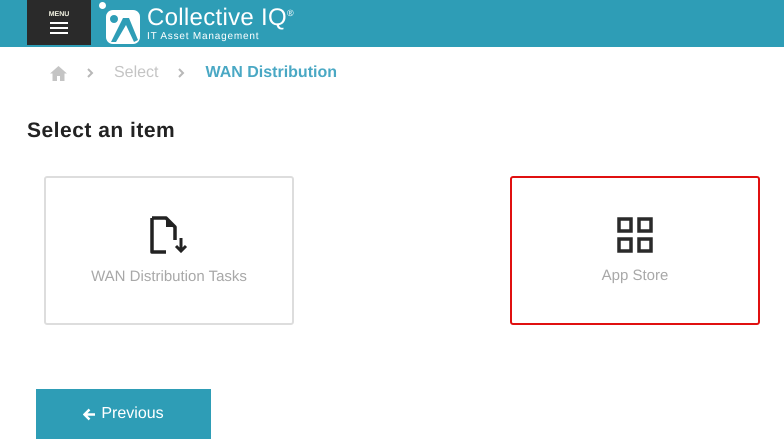  I want to click on item-card: App Store, so click(635, 250).